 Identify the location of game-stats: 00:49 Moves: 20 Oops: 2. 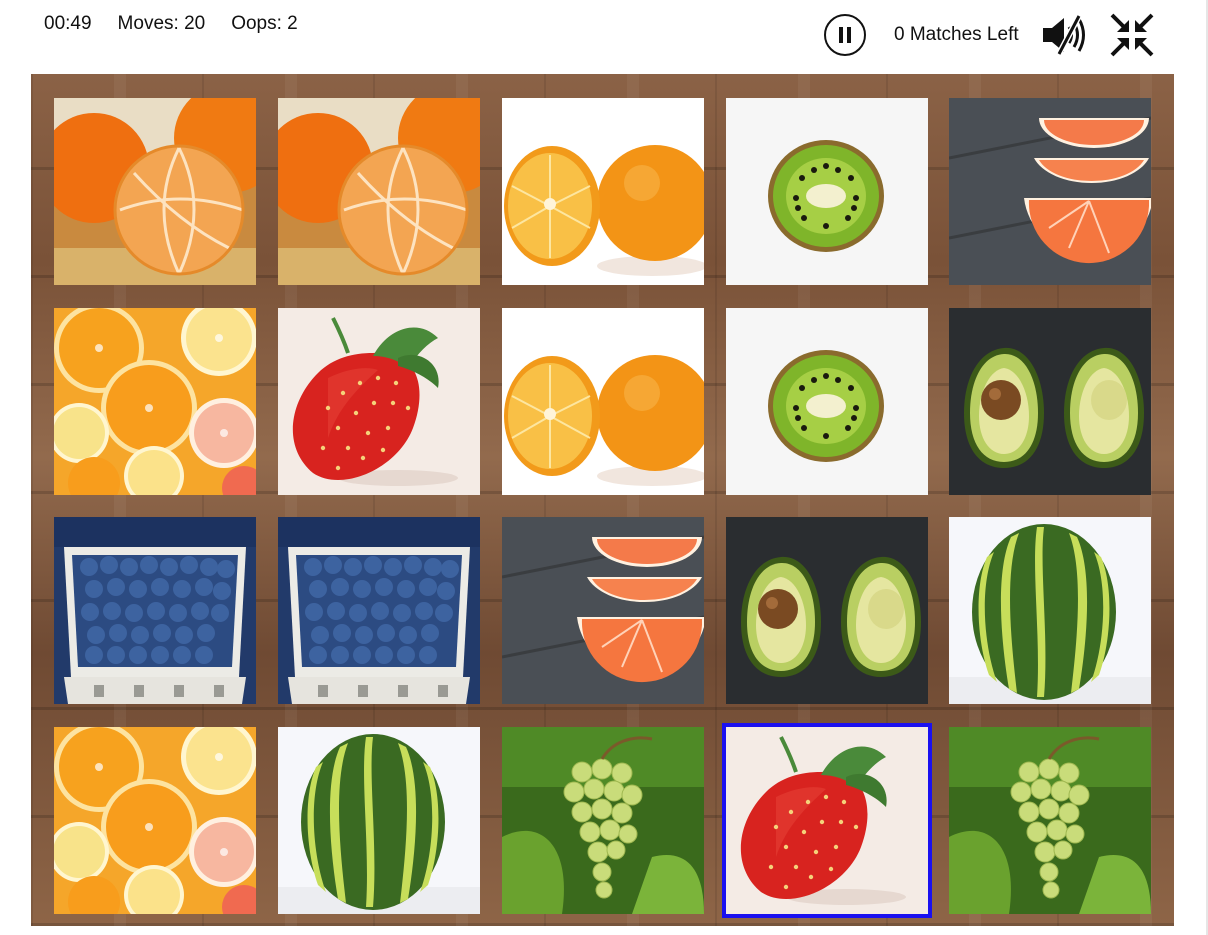
(171, 24).